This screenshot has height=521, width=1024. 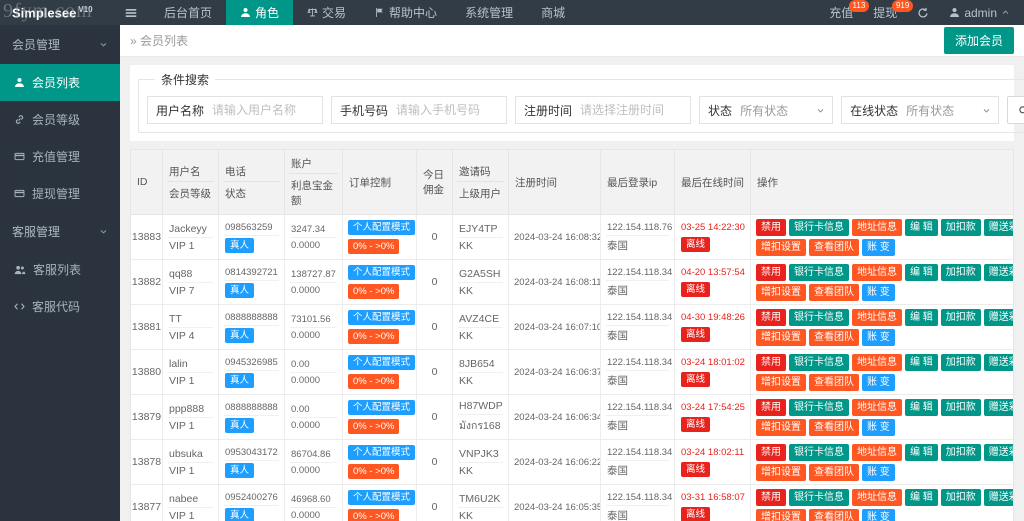 What do you see at coordinates (405, 12) in the screenshot?
I see `nav-item-3: 帮助中心` at bounding box center [405, 12].